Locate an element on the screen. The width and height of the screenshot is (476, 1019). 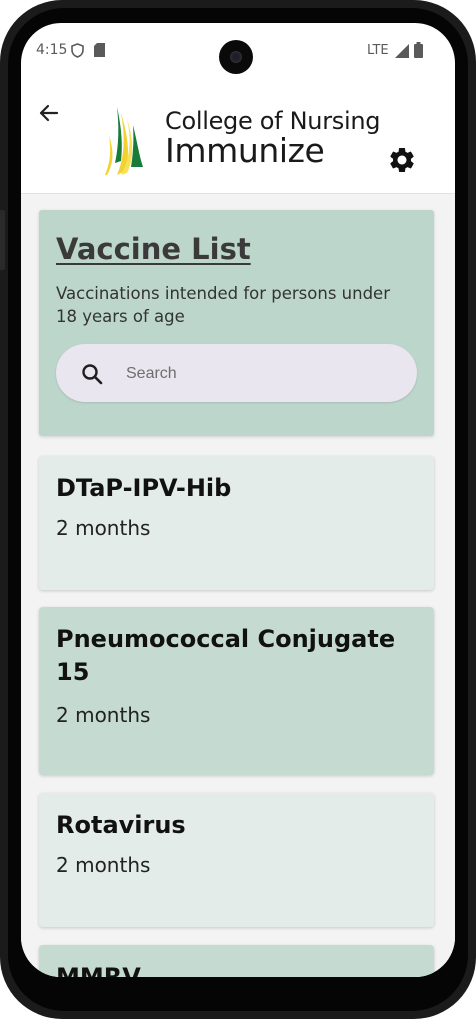
page-title: Vaccine List is located at coordinates (153, 249).